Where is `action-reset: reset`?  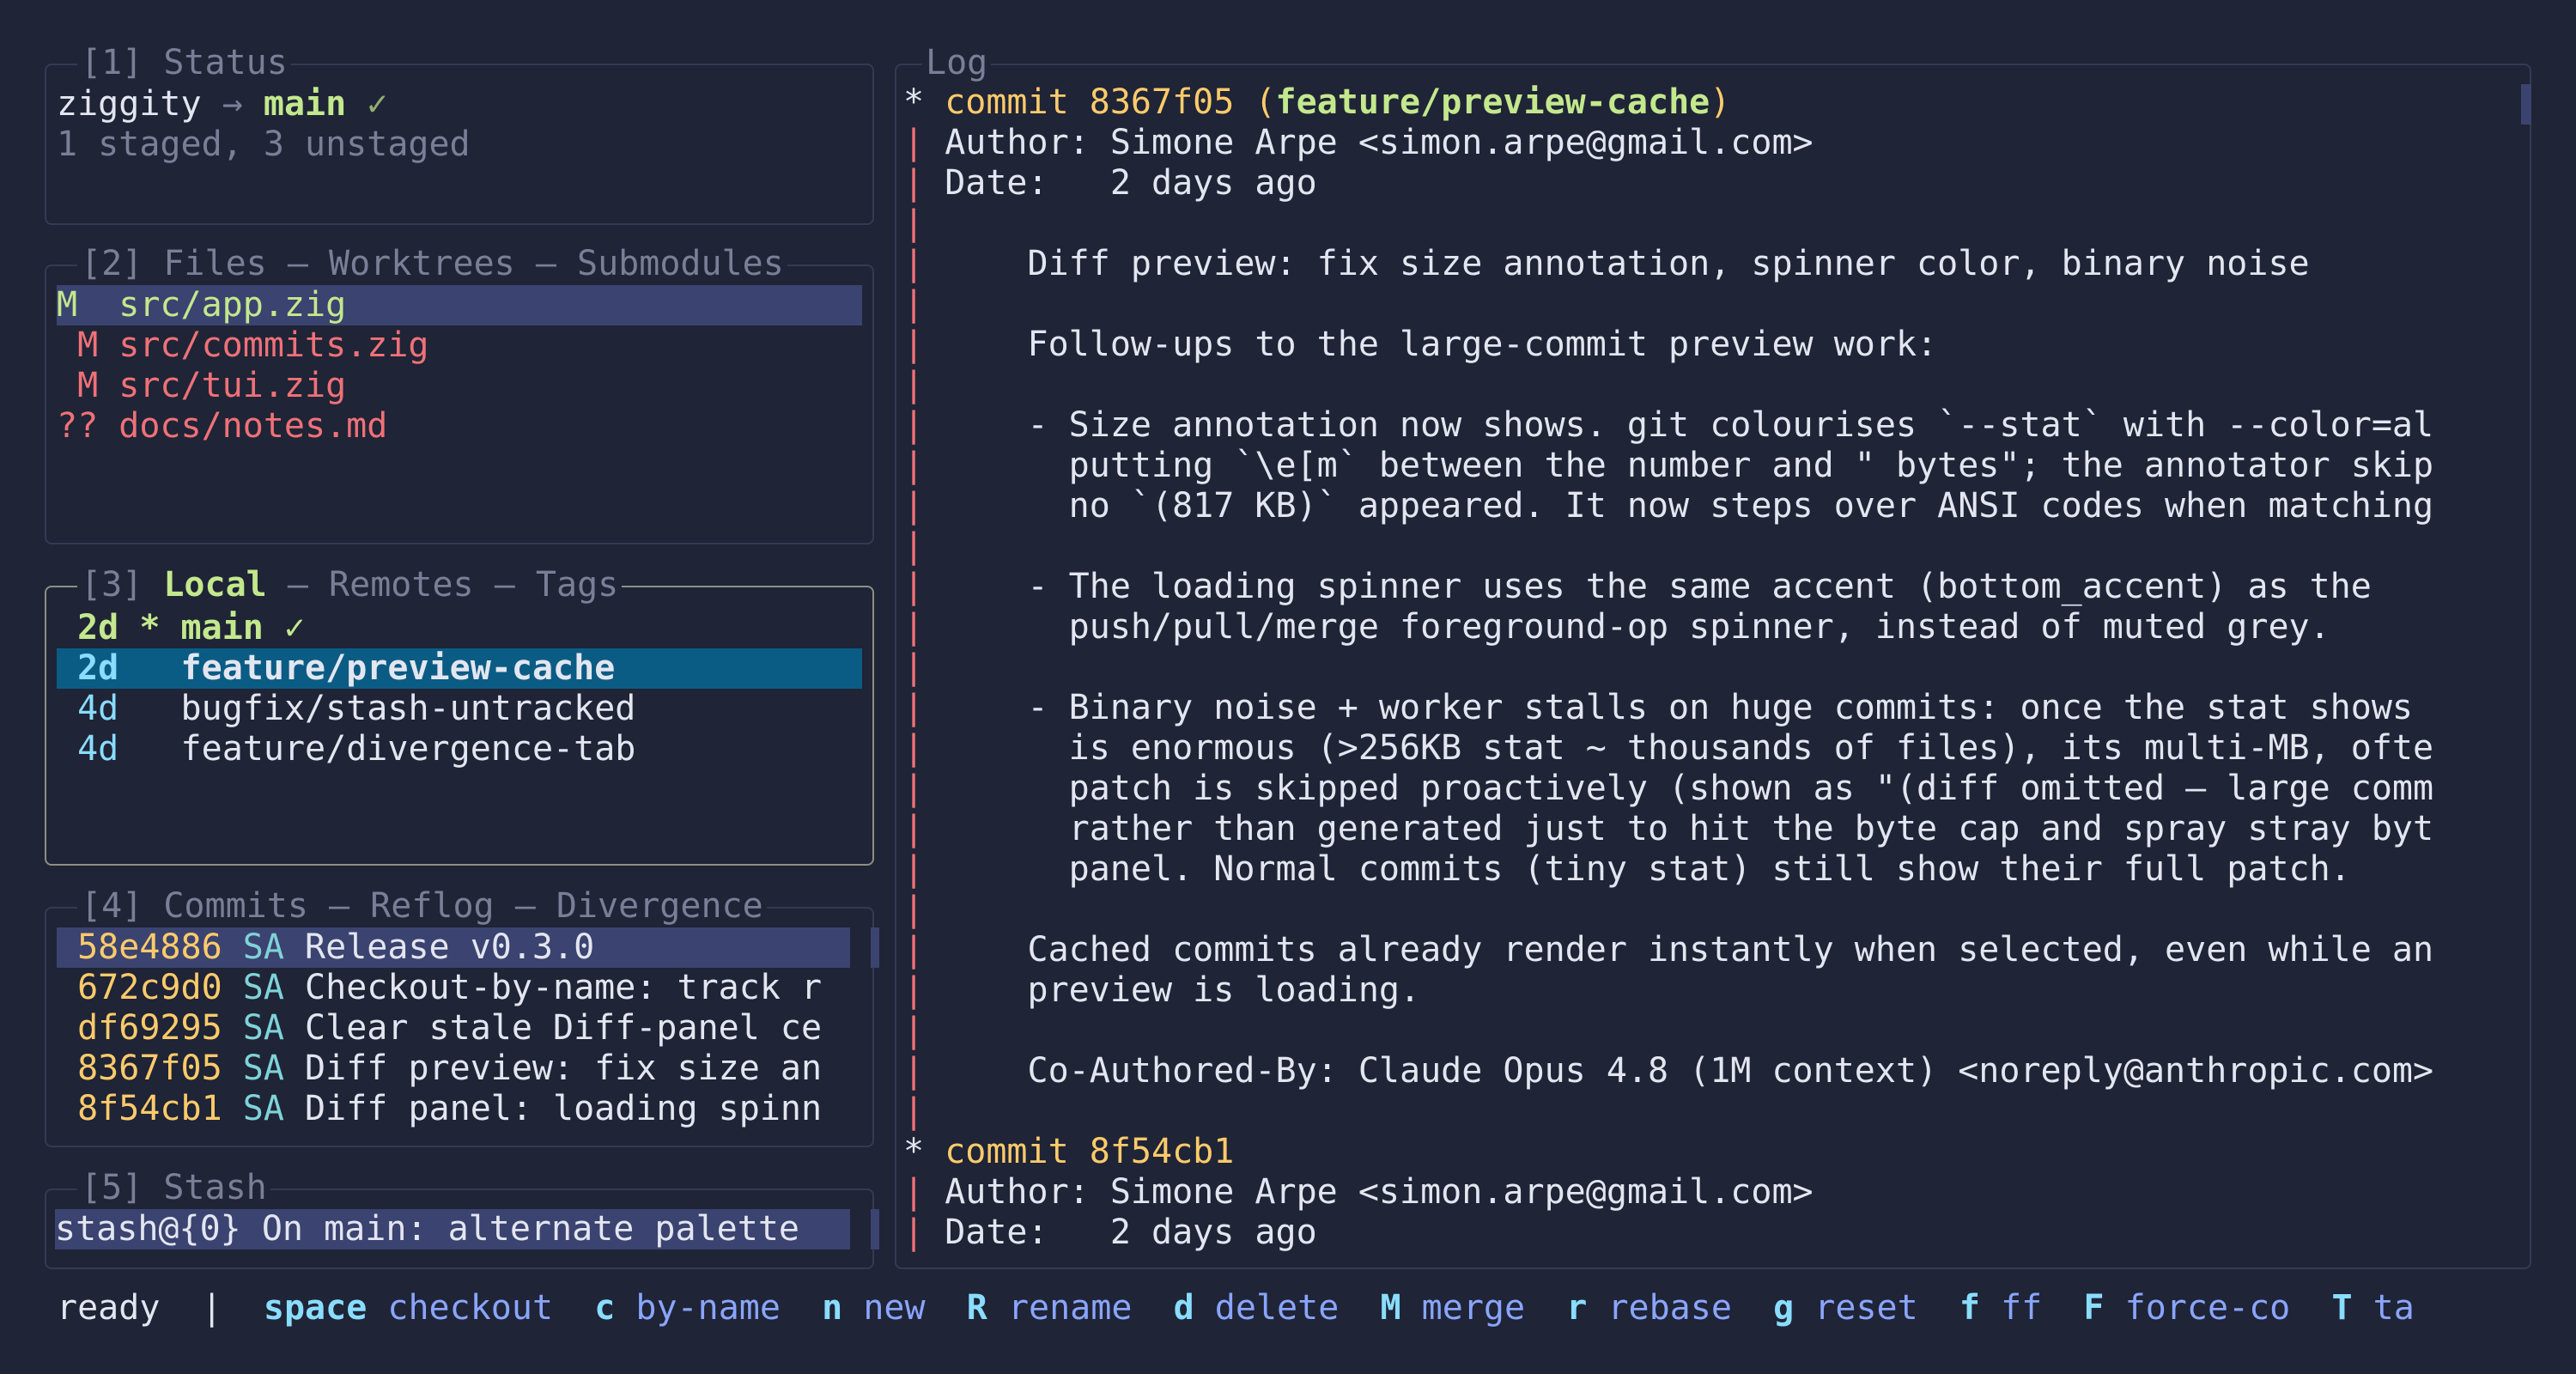 action-reset: reset is located at coordinates (1865, 1308).